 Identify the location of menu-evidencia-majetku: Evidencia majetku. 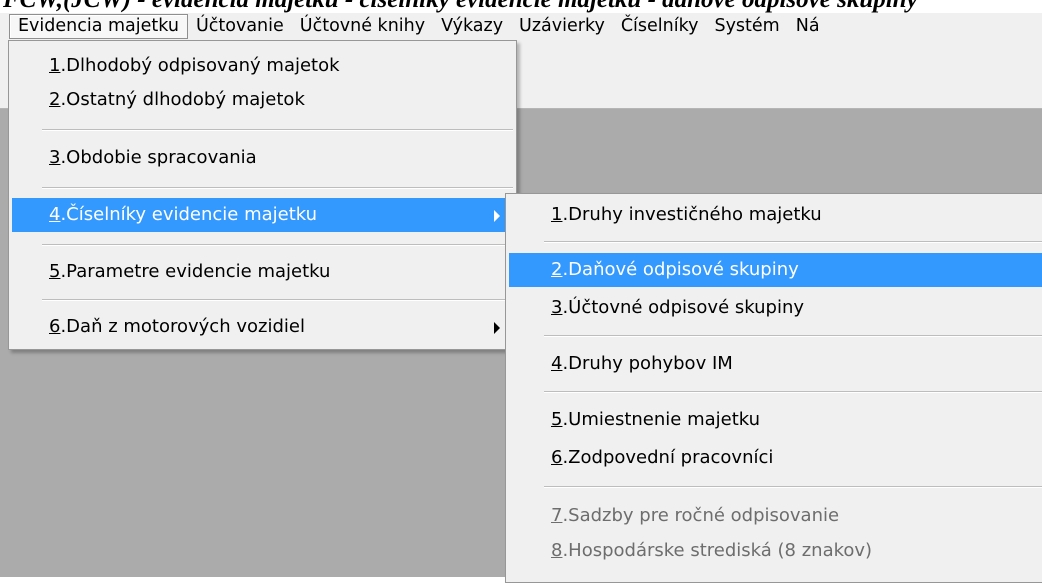
(98, 26).